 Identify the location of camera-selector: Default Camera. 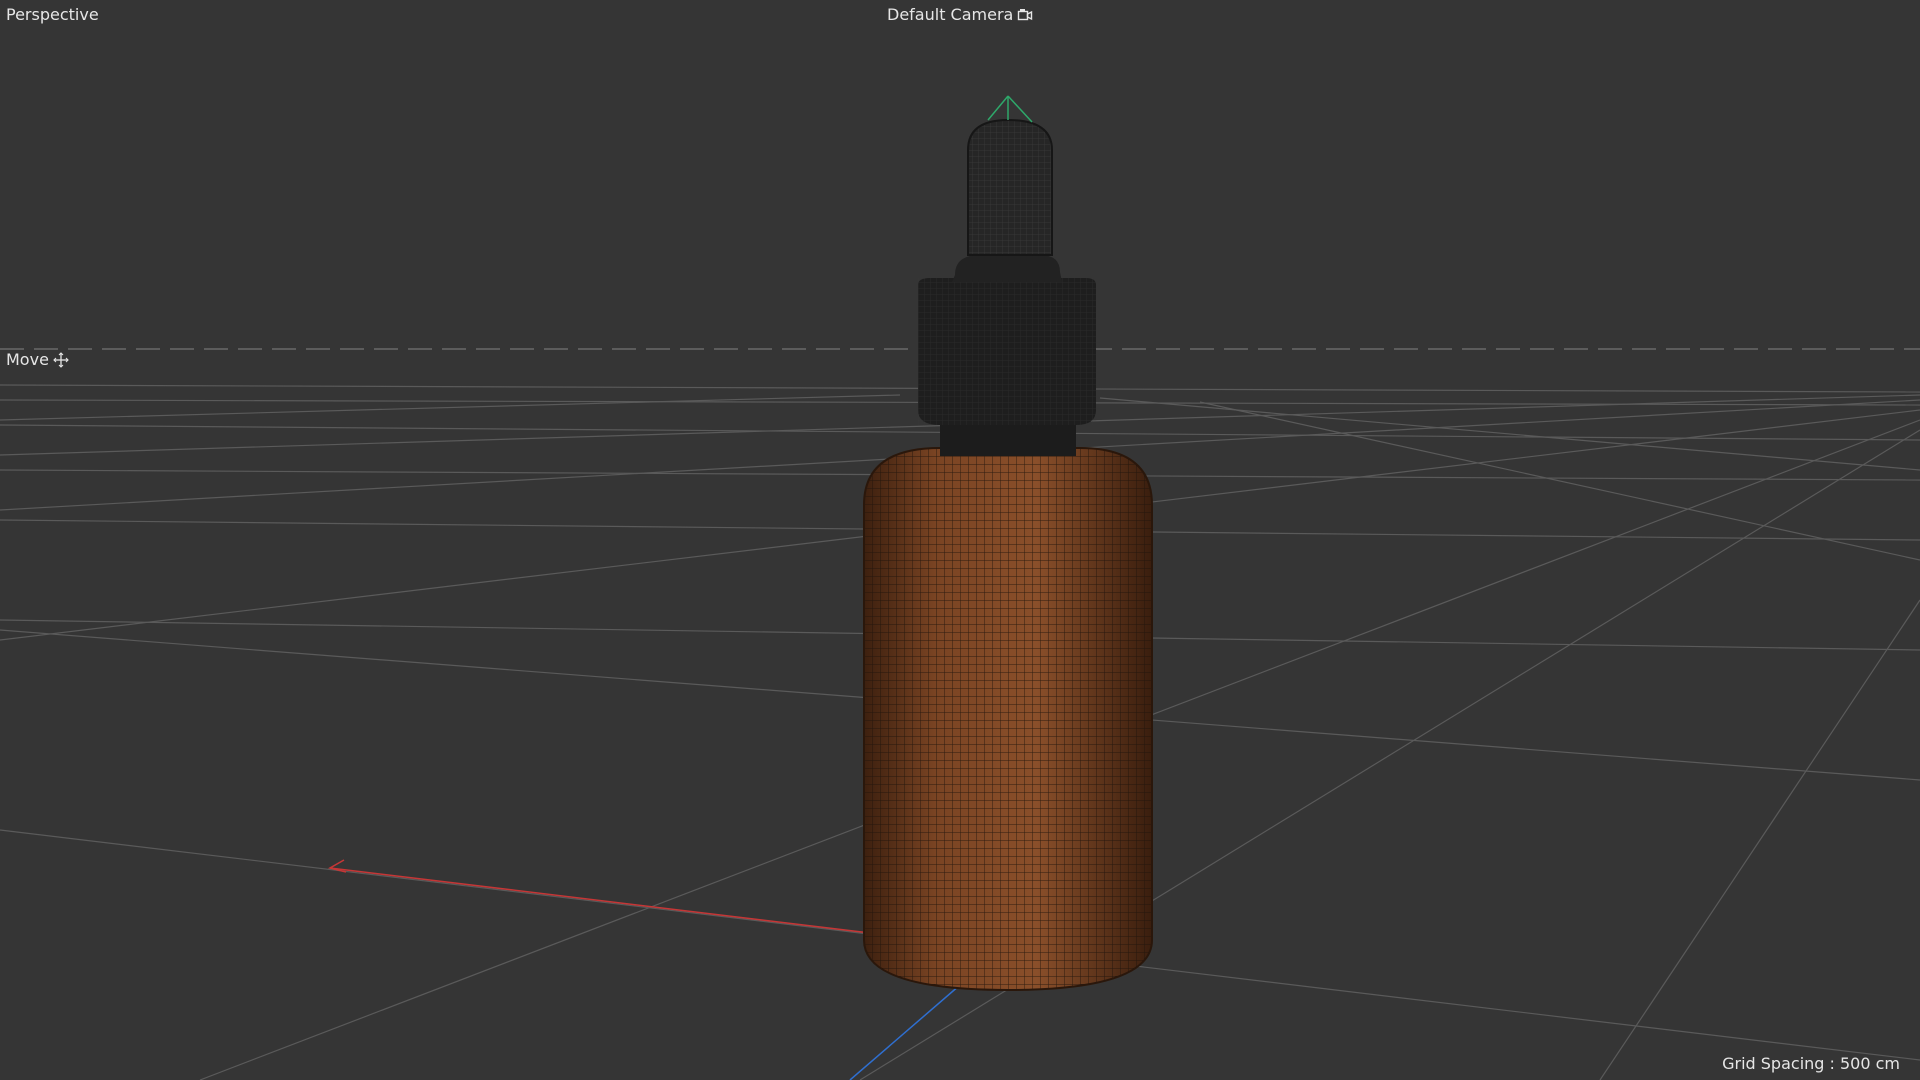
(960, 15).